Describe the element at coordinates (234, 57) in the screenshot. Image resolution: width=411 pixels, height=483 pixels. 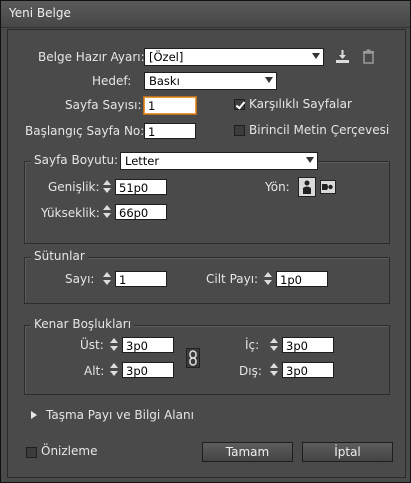
I see `preset-dropdown: [Özel]` at that location.